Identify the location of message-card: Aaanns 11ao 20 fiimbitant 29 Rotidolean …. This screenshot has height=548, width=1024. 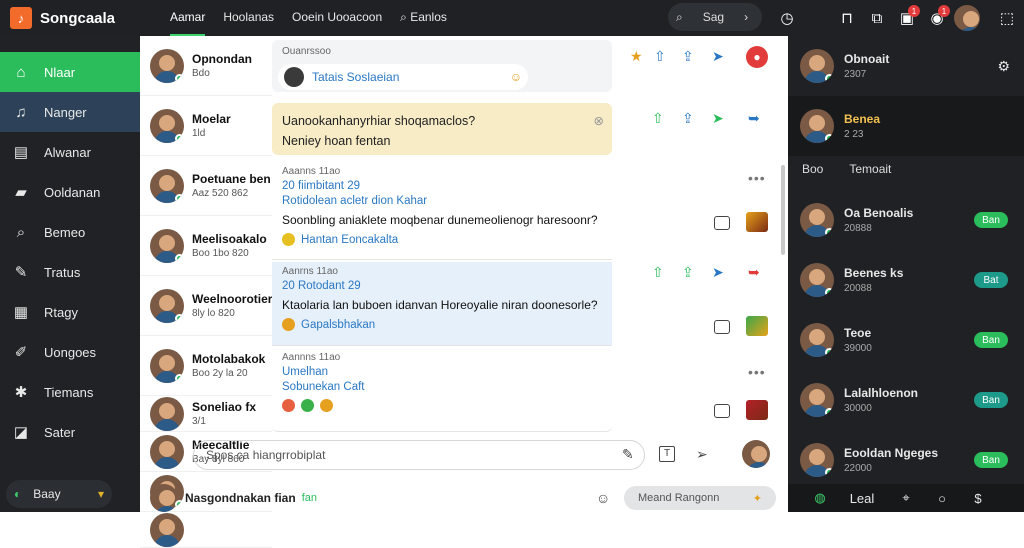
(442, 211).